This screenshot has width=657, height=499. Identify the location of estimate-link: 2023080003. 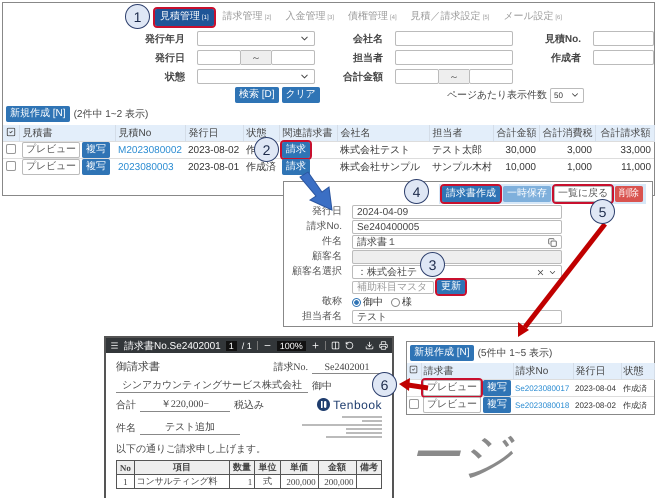
(146, 167).